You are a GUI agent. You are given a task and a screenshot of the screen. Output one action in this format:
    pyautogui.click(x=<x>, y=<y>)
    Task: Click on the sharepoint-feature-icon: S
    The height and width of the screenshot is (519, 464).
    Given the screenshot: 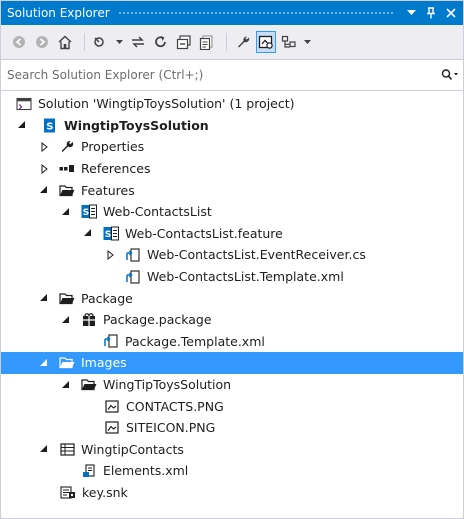 What is the action you would take?
    pyautogui.click(x=89, y=212)
    